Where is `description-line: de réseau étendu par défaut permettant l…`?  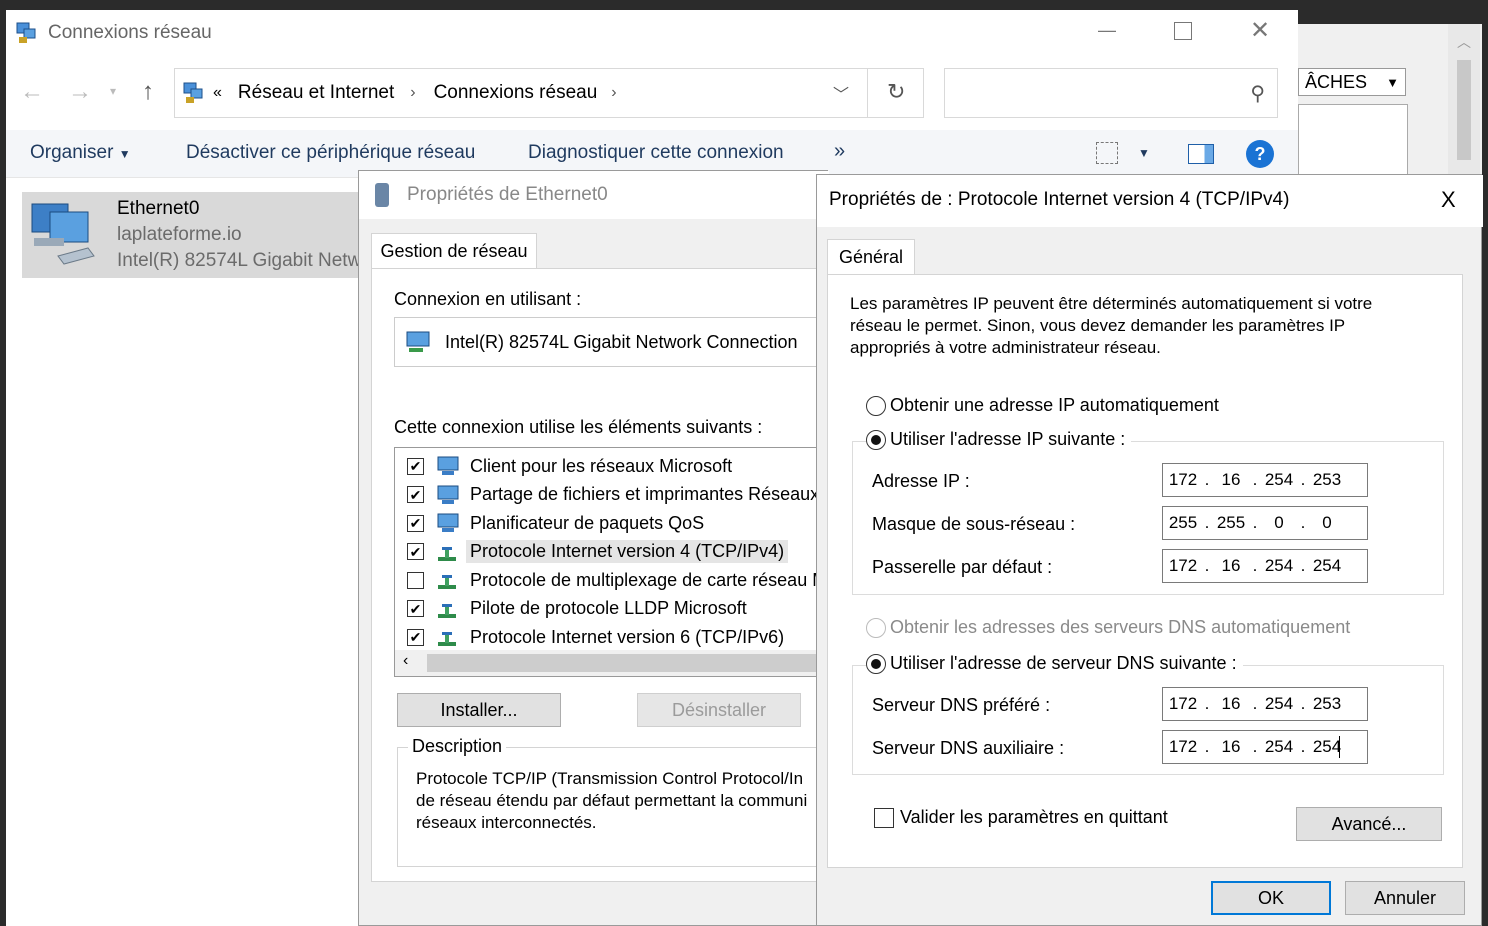
description-line: de réseau étendu par défaut permettant l… is located at coordinates (612, 800).